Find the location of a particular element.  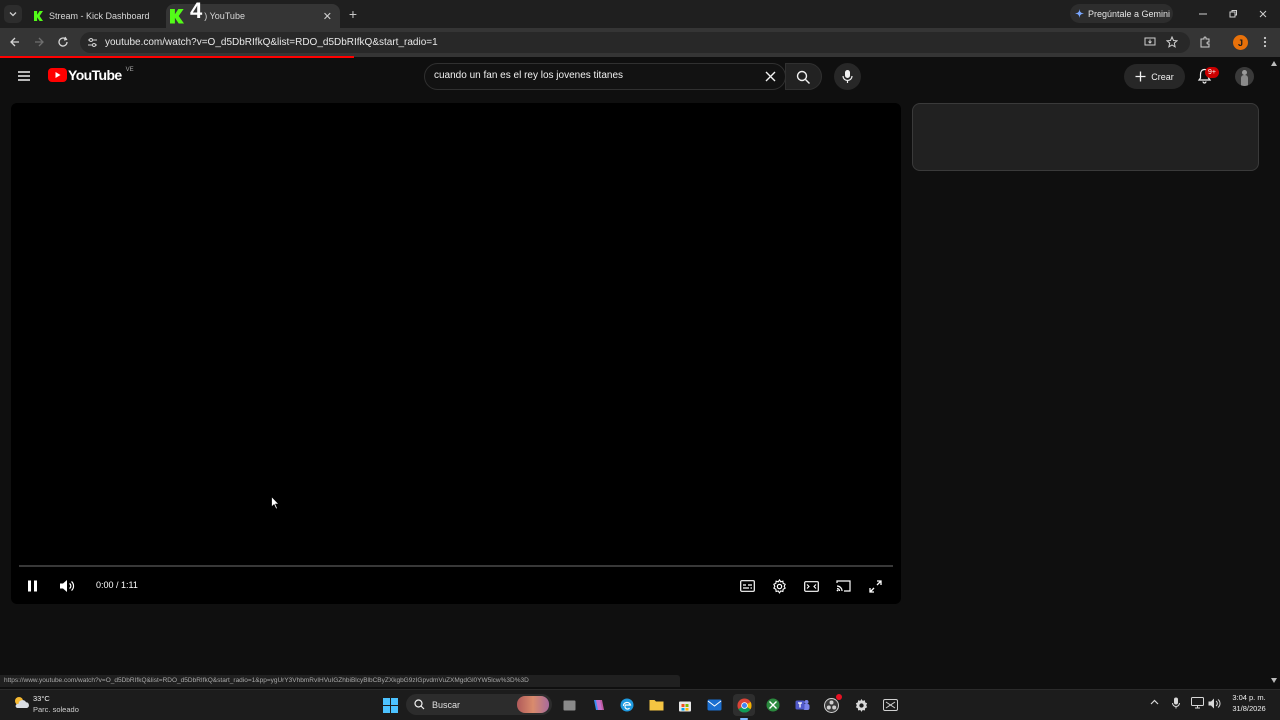

taskbar-search-label: Buscar is located at coordinates (446, 704).